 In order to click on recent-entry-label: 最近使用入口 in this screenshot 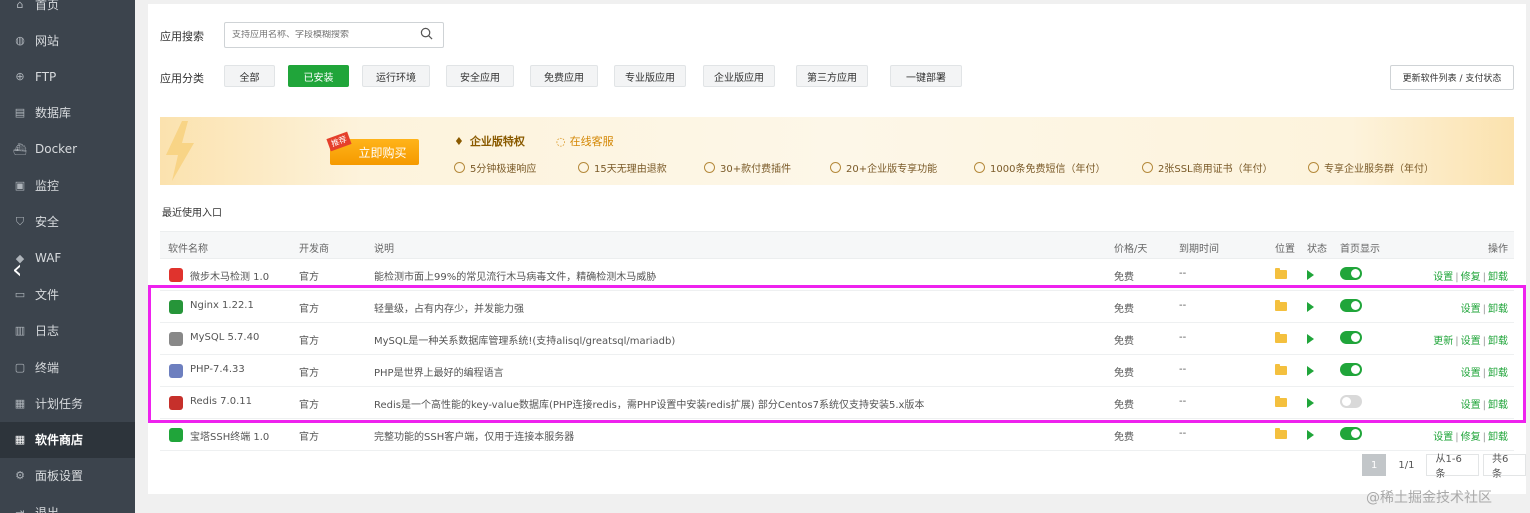, I will do `click(192, 213)`.